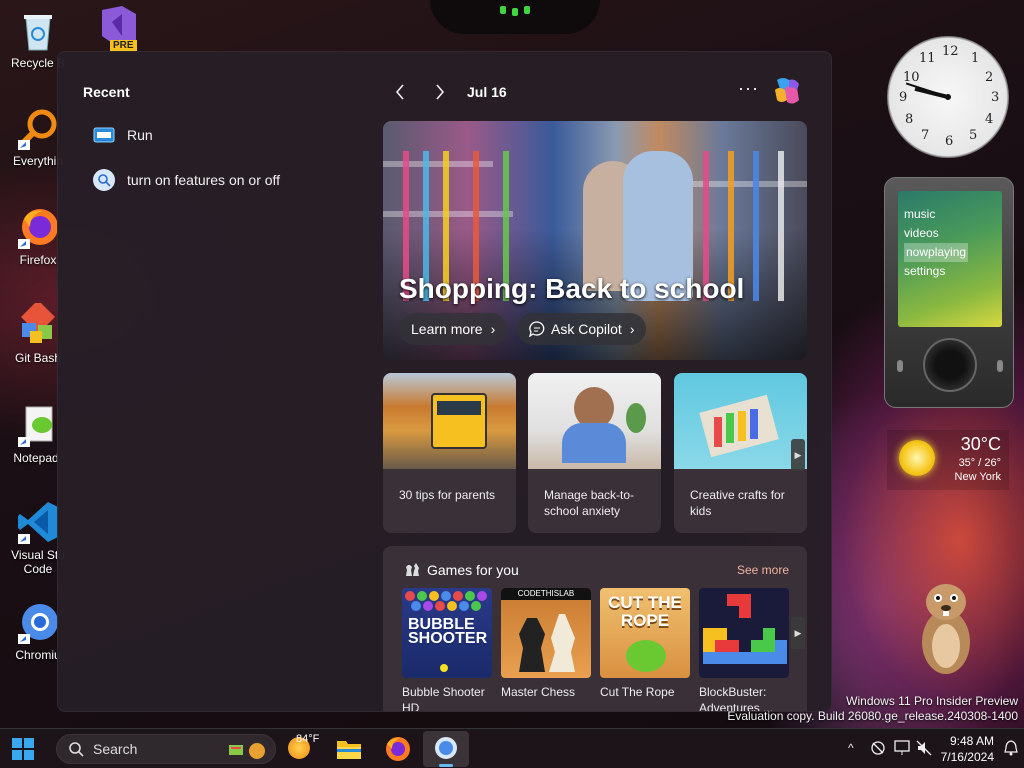 This screenshot has width=1024, height=768. What do you see at coordinates (204, 180) in the screenshot?
I see `recent-item-label: turn on features on or off` at bounding box center [204, 180].